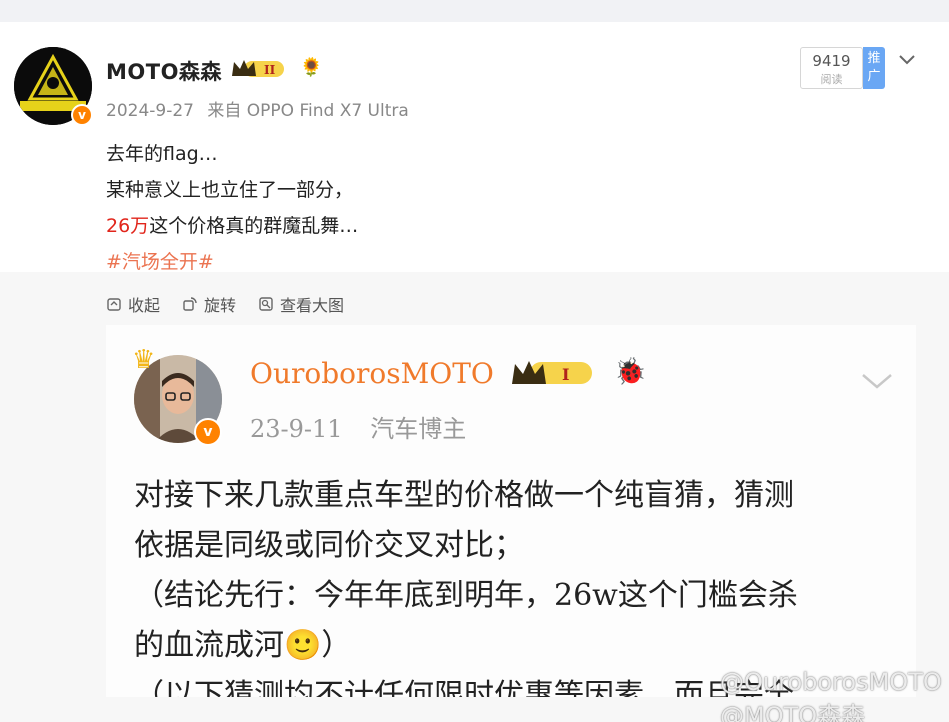  Describe the element at coordinates (243, 645) in the screenshot. I see `embedded-line-4: 的血流成河🙂）` at that location.